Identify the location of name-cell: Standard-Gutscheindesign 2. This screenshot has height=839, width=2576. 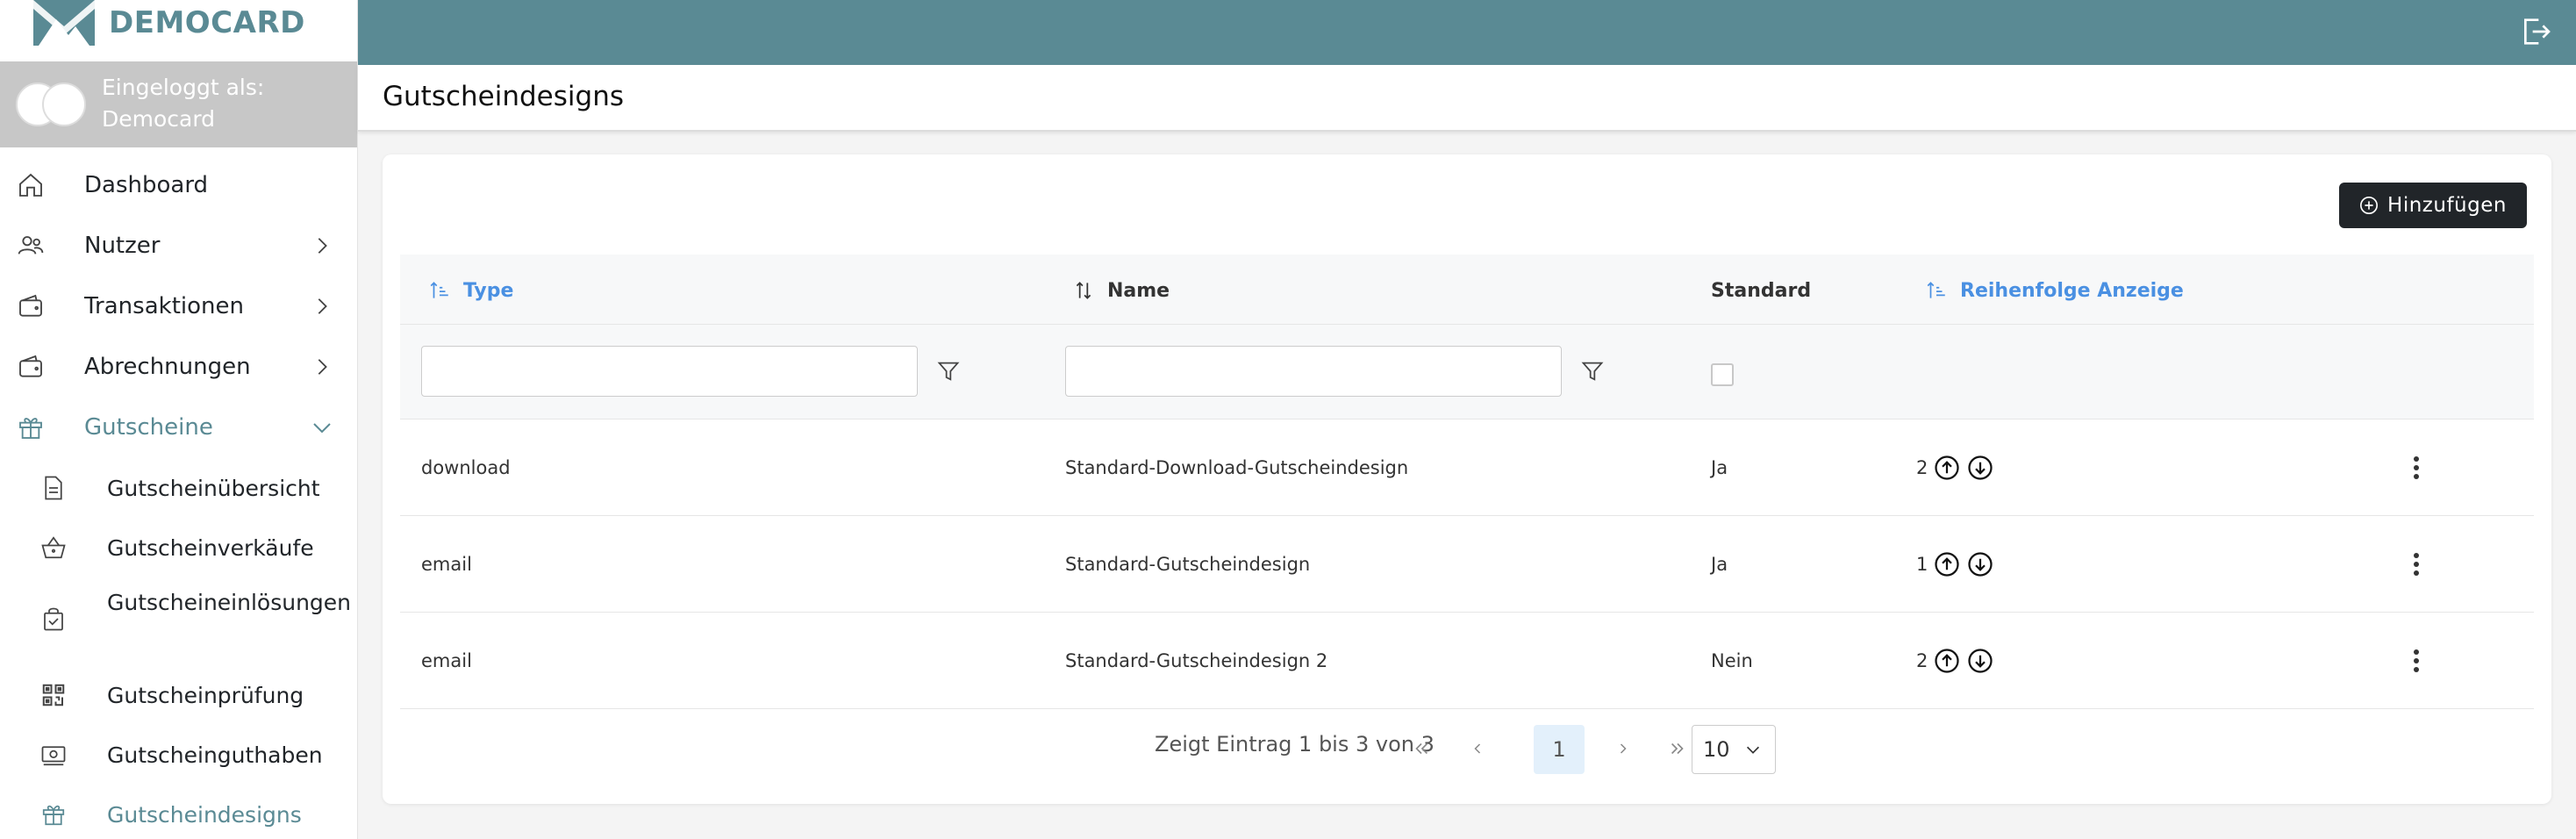
(1196, 660).